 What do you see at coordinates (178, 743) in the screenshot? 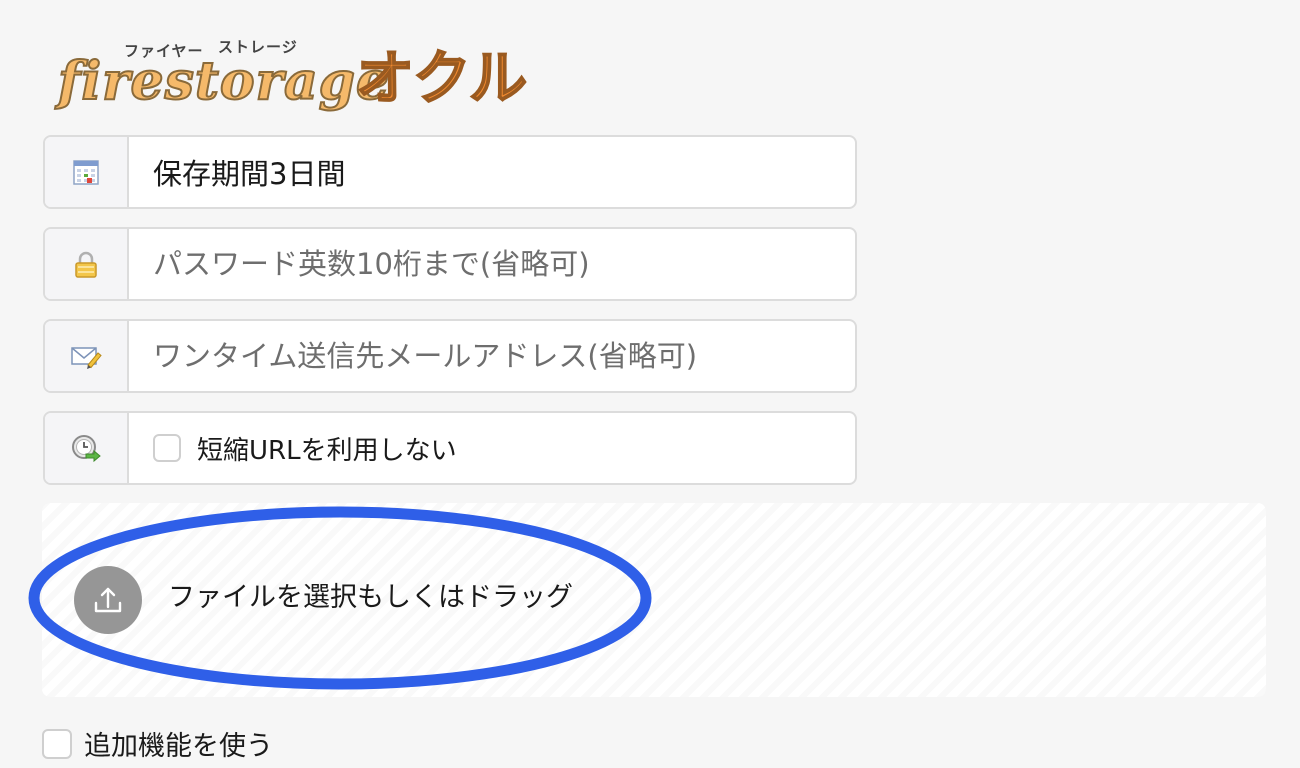
I see `extra-features-label: 追加機能を使う` at bounding box center [178, 743].